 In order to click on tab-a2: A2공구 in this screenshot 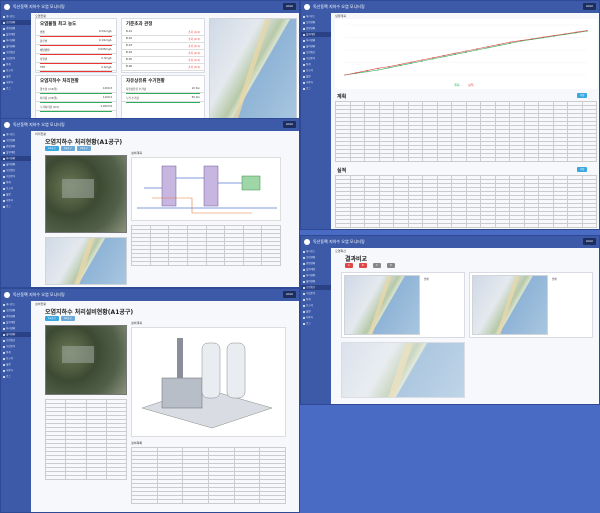, I will do `click(68, 148)`.